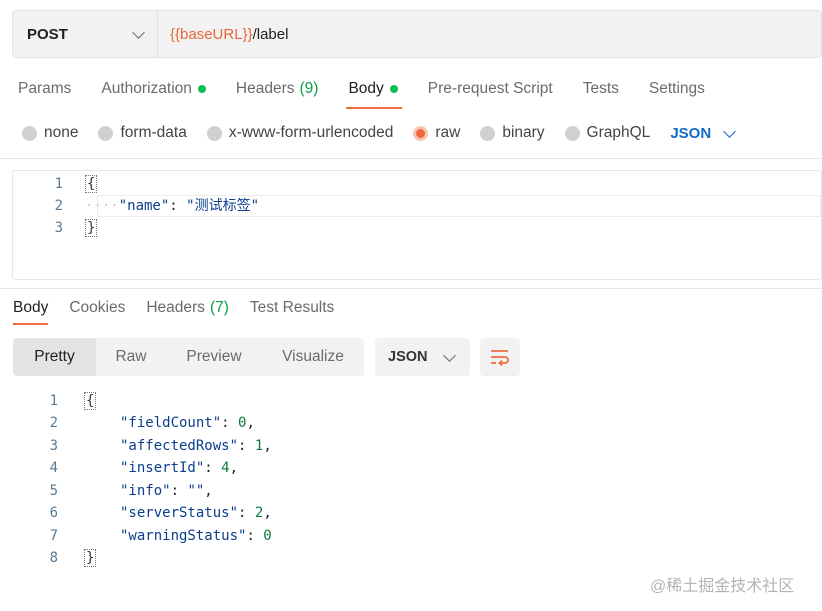 The height and width of the screenshot is (611, 822). Describe the element at coordinates (223, 206) in the screenshot. I see `json-value: "测试标签"` at that location.